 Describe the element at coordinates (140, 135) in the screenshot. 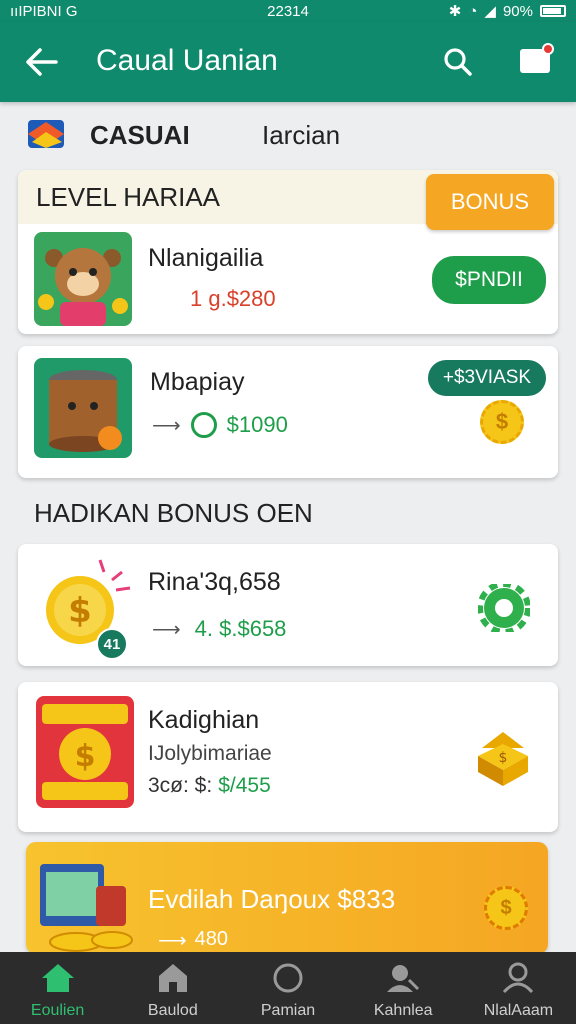

I see `category-name: CASUAI` at that location.